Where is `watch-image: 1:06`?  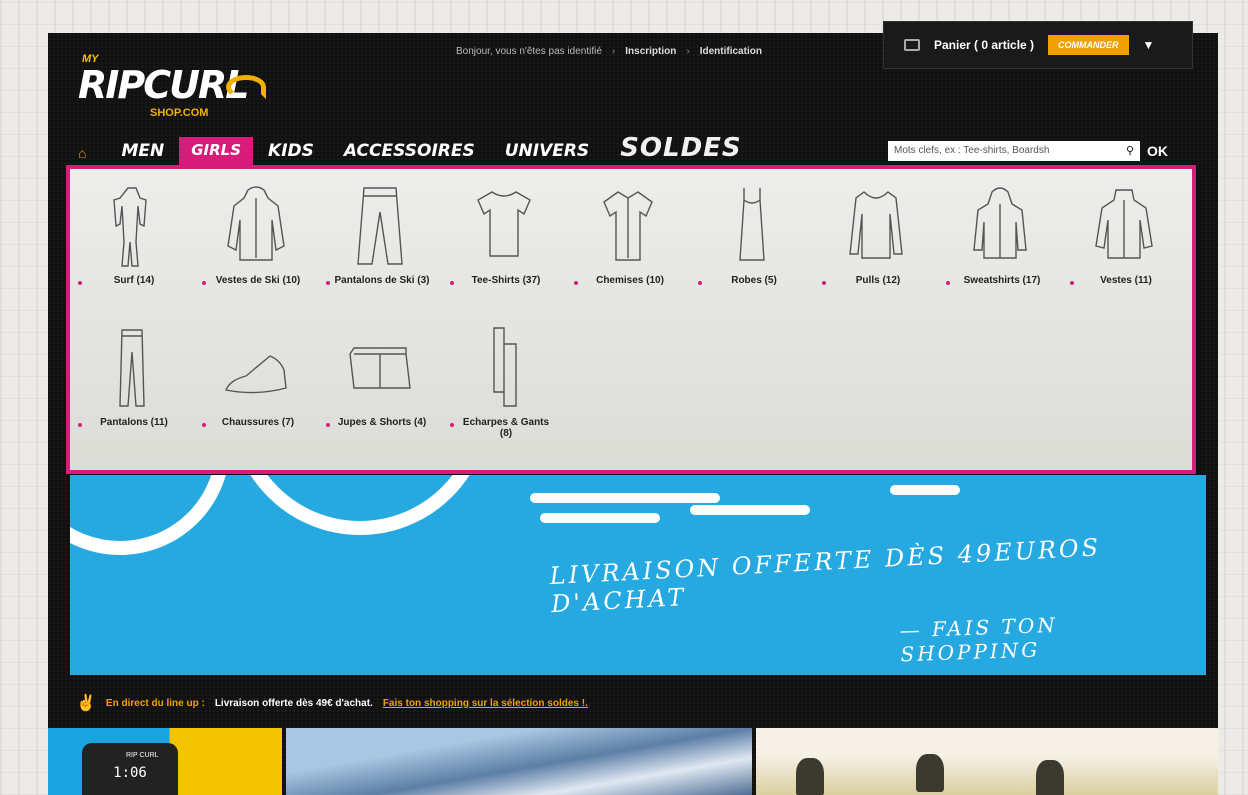 watch-image: 1:06 is located at coordinates (130, 769).